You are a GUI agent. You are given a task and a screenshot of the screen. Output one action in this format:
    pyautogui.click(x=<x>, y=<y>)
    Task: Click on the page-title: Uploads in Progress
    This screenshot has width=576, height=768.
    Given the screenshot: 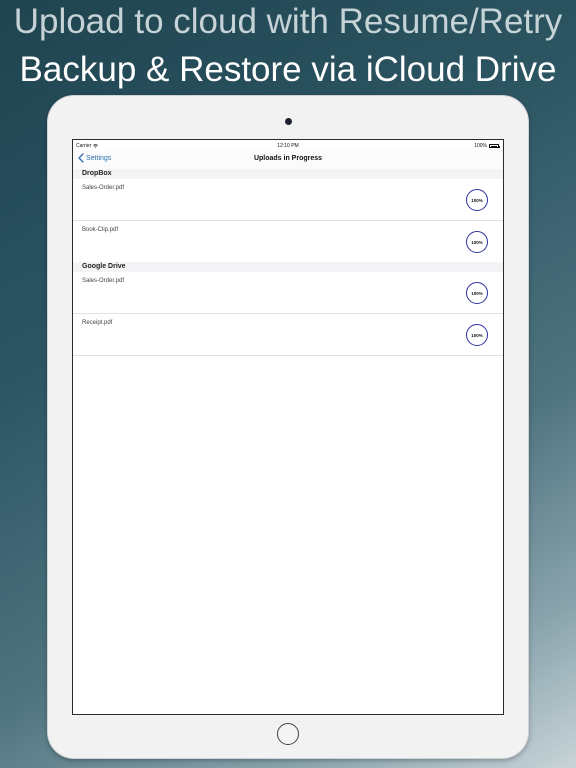 What is the action you would take?
    pyautogui.click(x=288, y=158)
    